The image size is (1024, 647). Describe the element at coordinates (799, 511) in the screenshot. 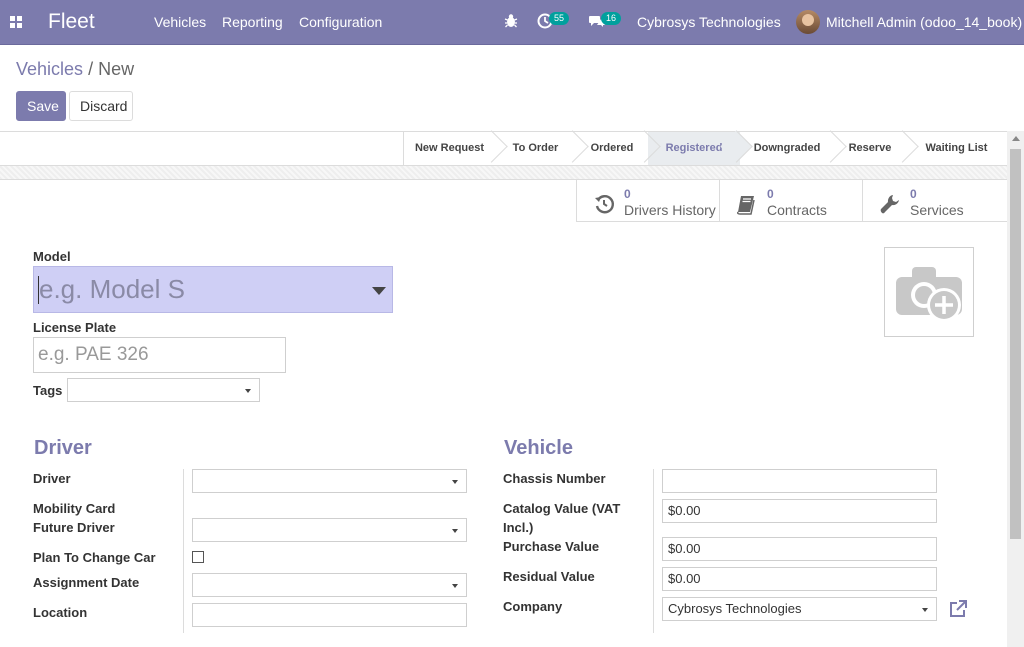

I see `catalog-value-input: $0.00` at that location.